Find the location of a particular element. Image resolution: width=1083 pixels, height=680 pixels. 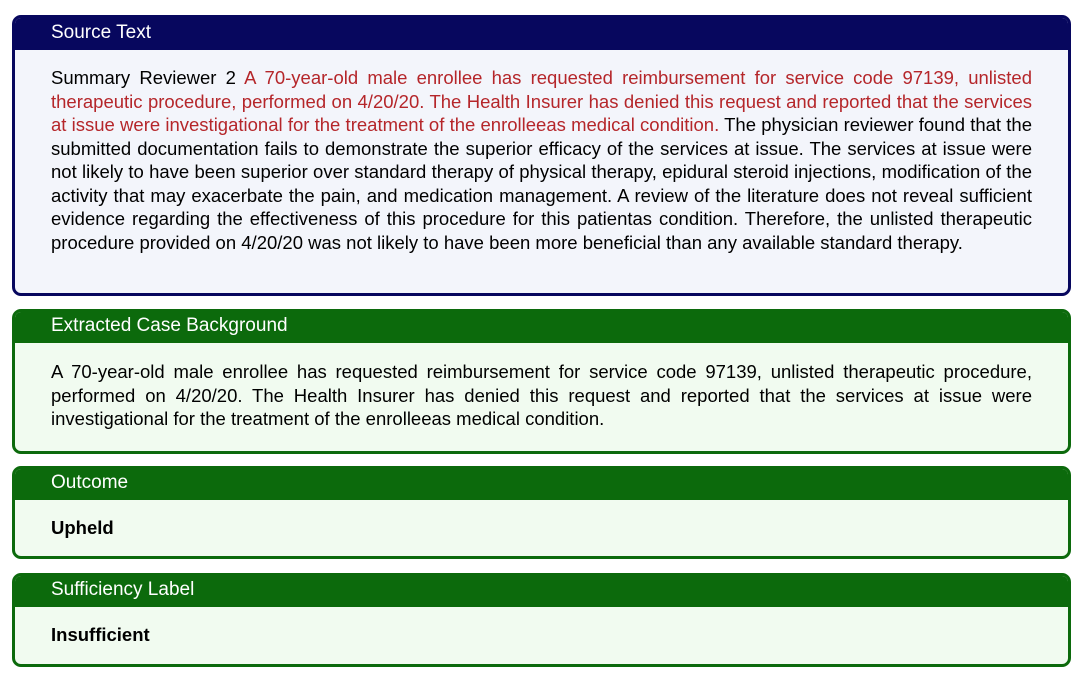

sufficiency-label-header: Sufficiency Label is located at coordinates (541, 591).